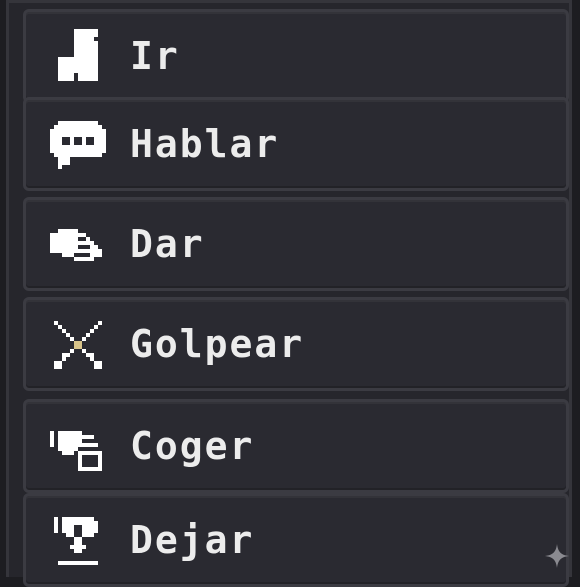 This screenshot has width=580, height=587. What do you see at coordinates (205, 144) in the screenshot?
I see `verb-label: Hablar` at bounding box center [205, 144].